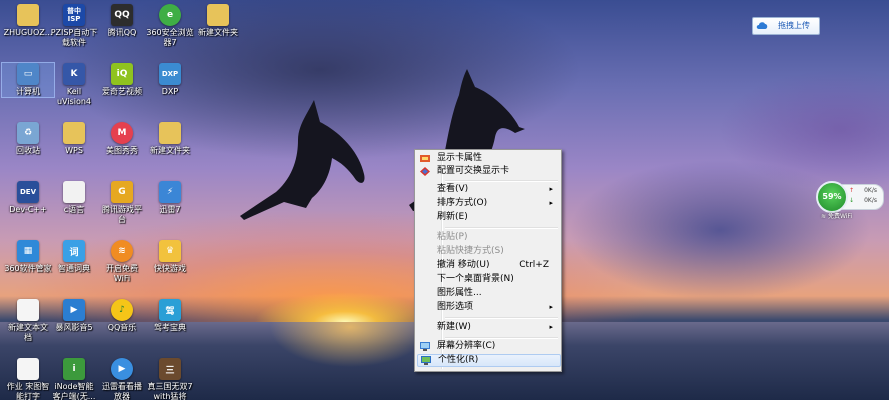  Describe the element at coordinates (28, 268) in the screenshot. I see `desktop-icon-label: 360软件管家` at that location.